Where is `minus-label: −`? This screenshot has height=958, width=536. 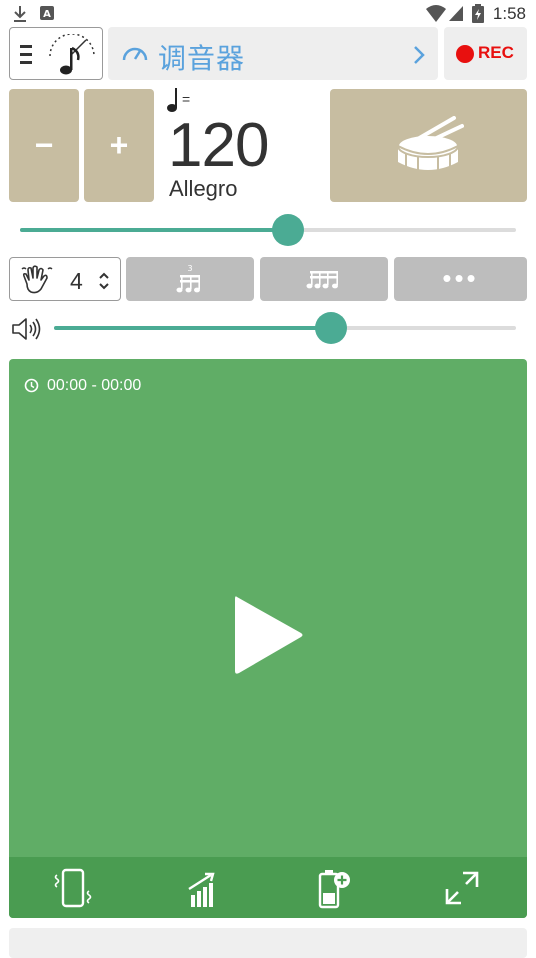 minus-label: − is located at coordinates (44, 145).